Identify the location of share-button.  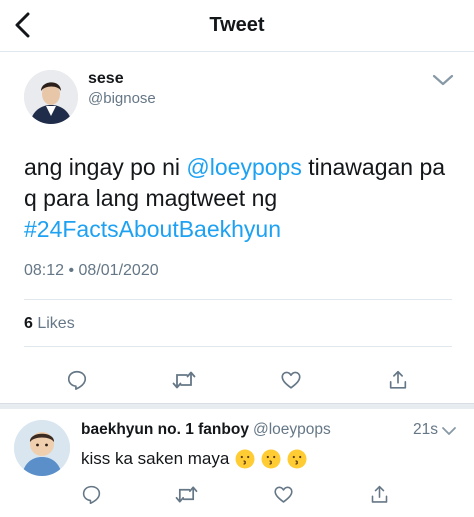
(398, 380).